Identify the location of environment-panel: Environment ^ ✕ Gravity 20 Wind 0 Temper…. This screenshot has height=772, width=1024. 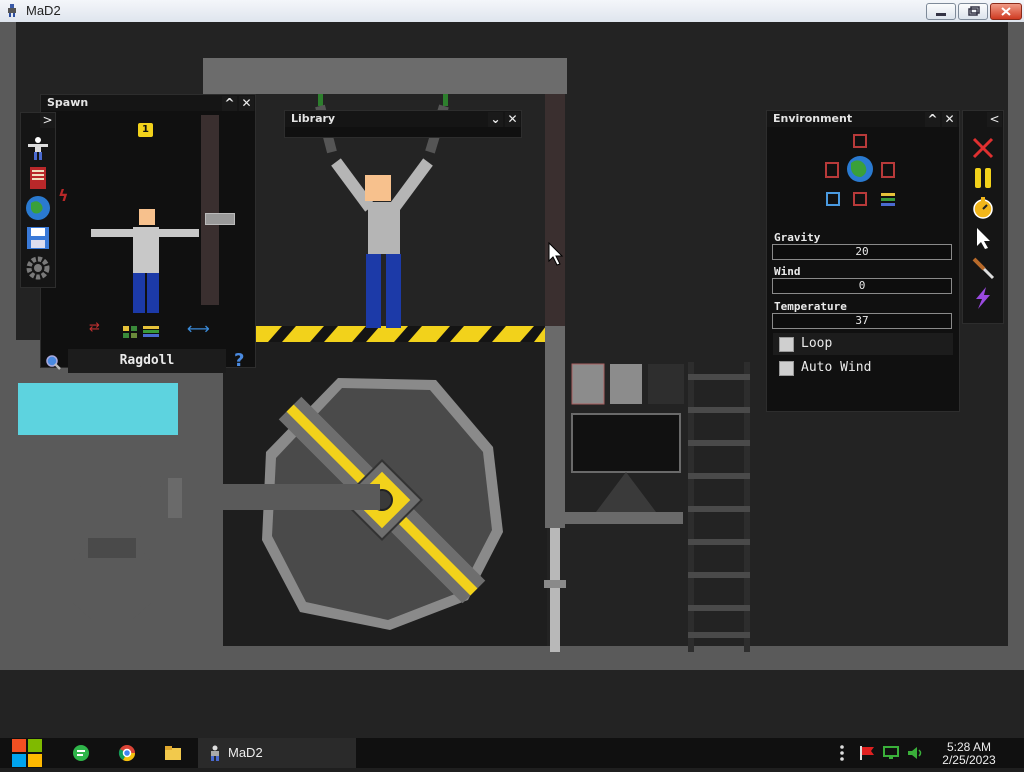
(863, 261).